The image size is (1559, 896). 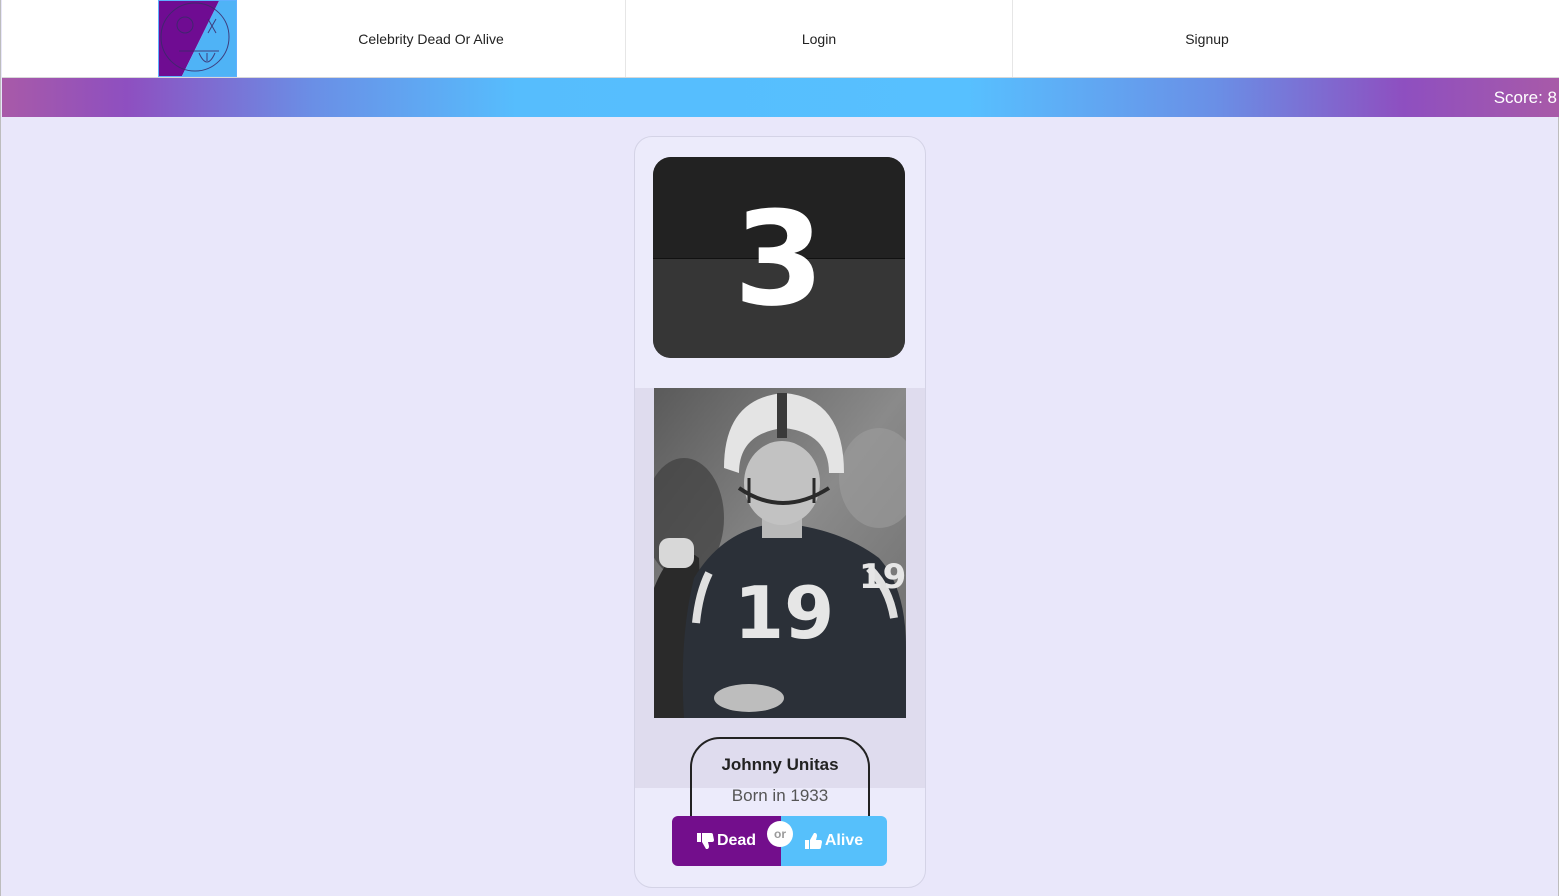 I want to click on top-navbar: Celebrity Dead Or Alive Login Signup, so click(x=780, y=39).